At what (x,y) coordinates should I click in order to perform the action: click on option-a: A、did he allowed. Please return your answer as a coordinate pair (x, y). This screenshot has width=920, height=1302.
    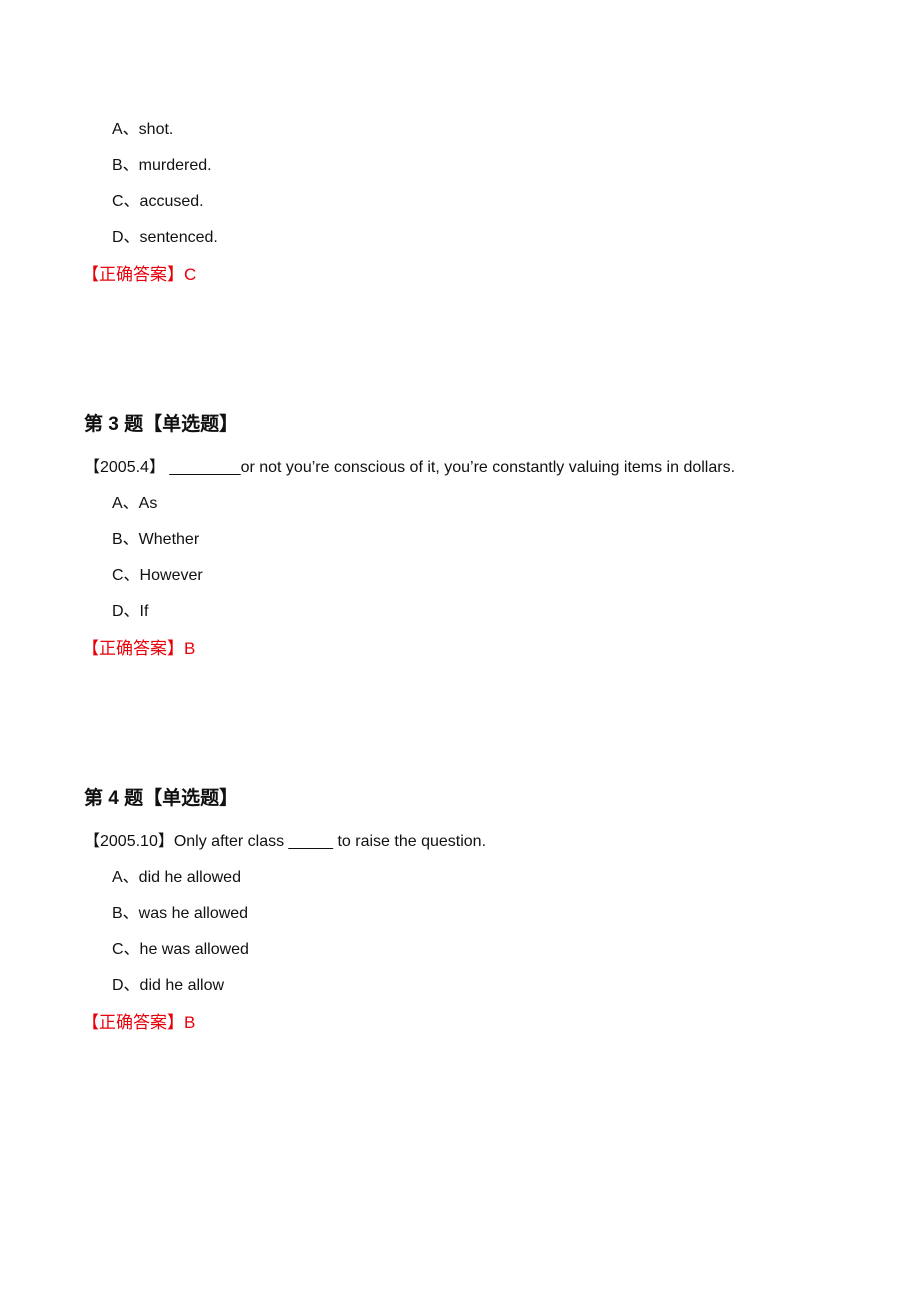
    Looking at the image, I should click on (176, 877).